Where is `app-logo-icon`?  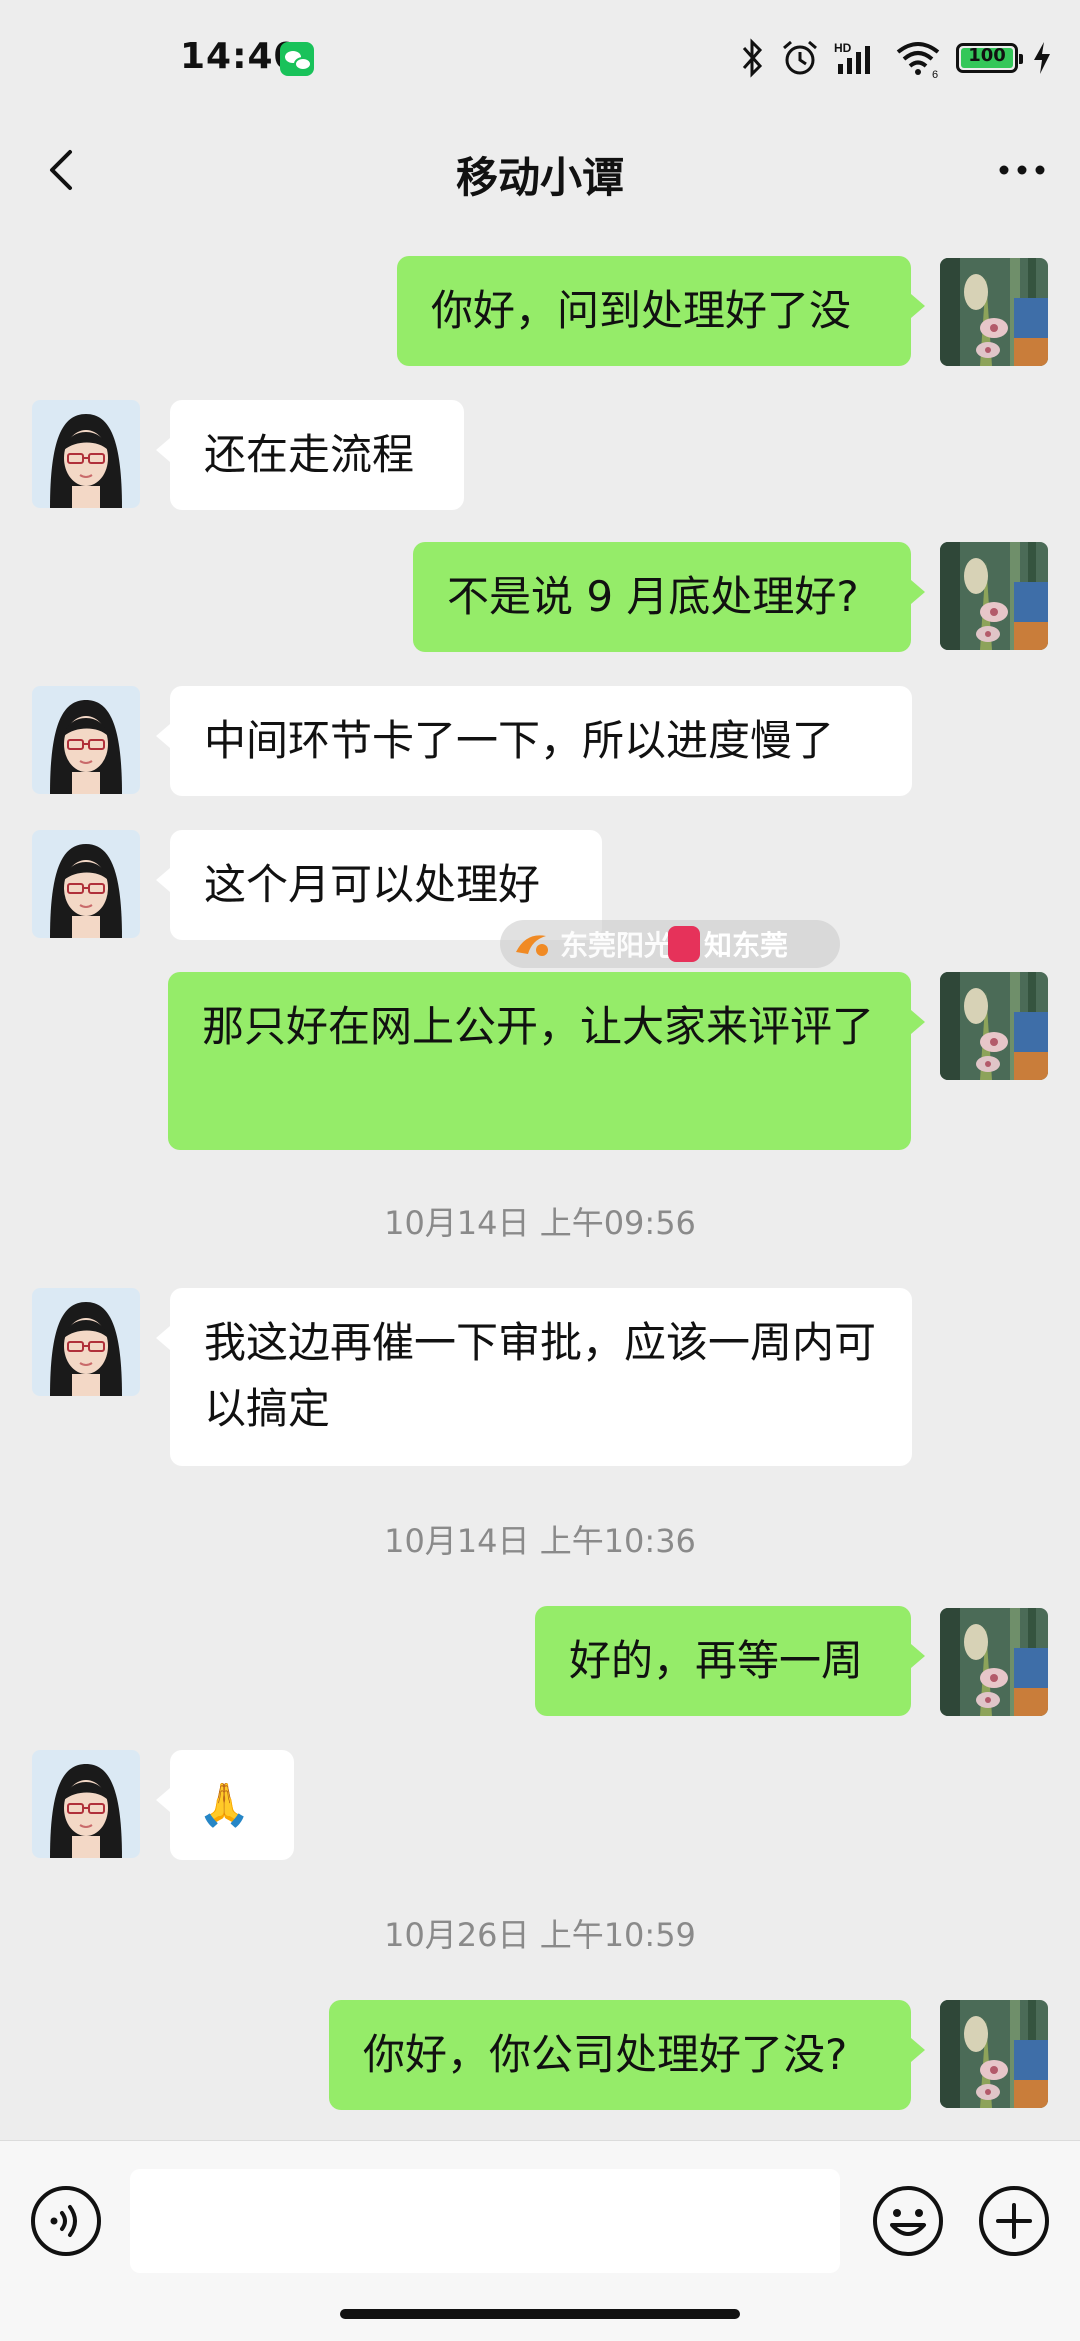
app-logo-icon is located at coordinates (684, 944).